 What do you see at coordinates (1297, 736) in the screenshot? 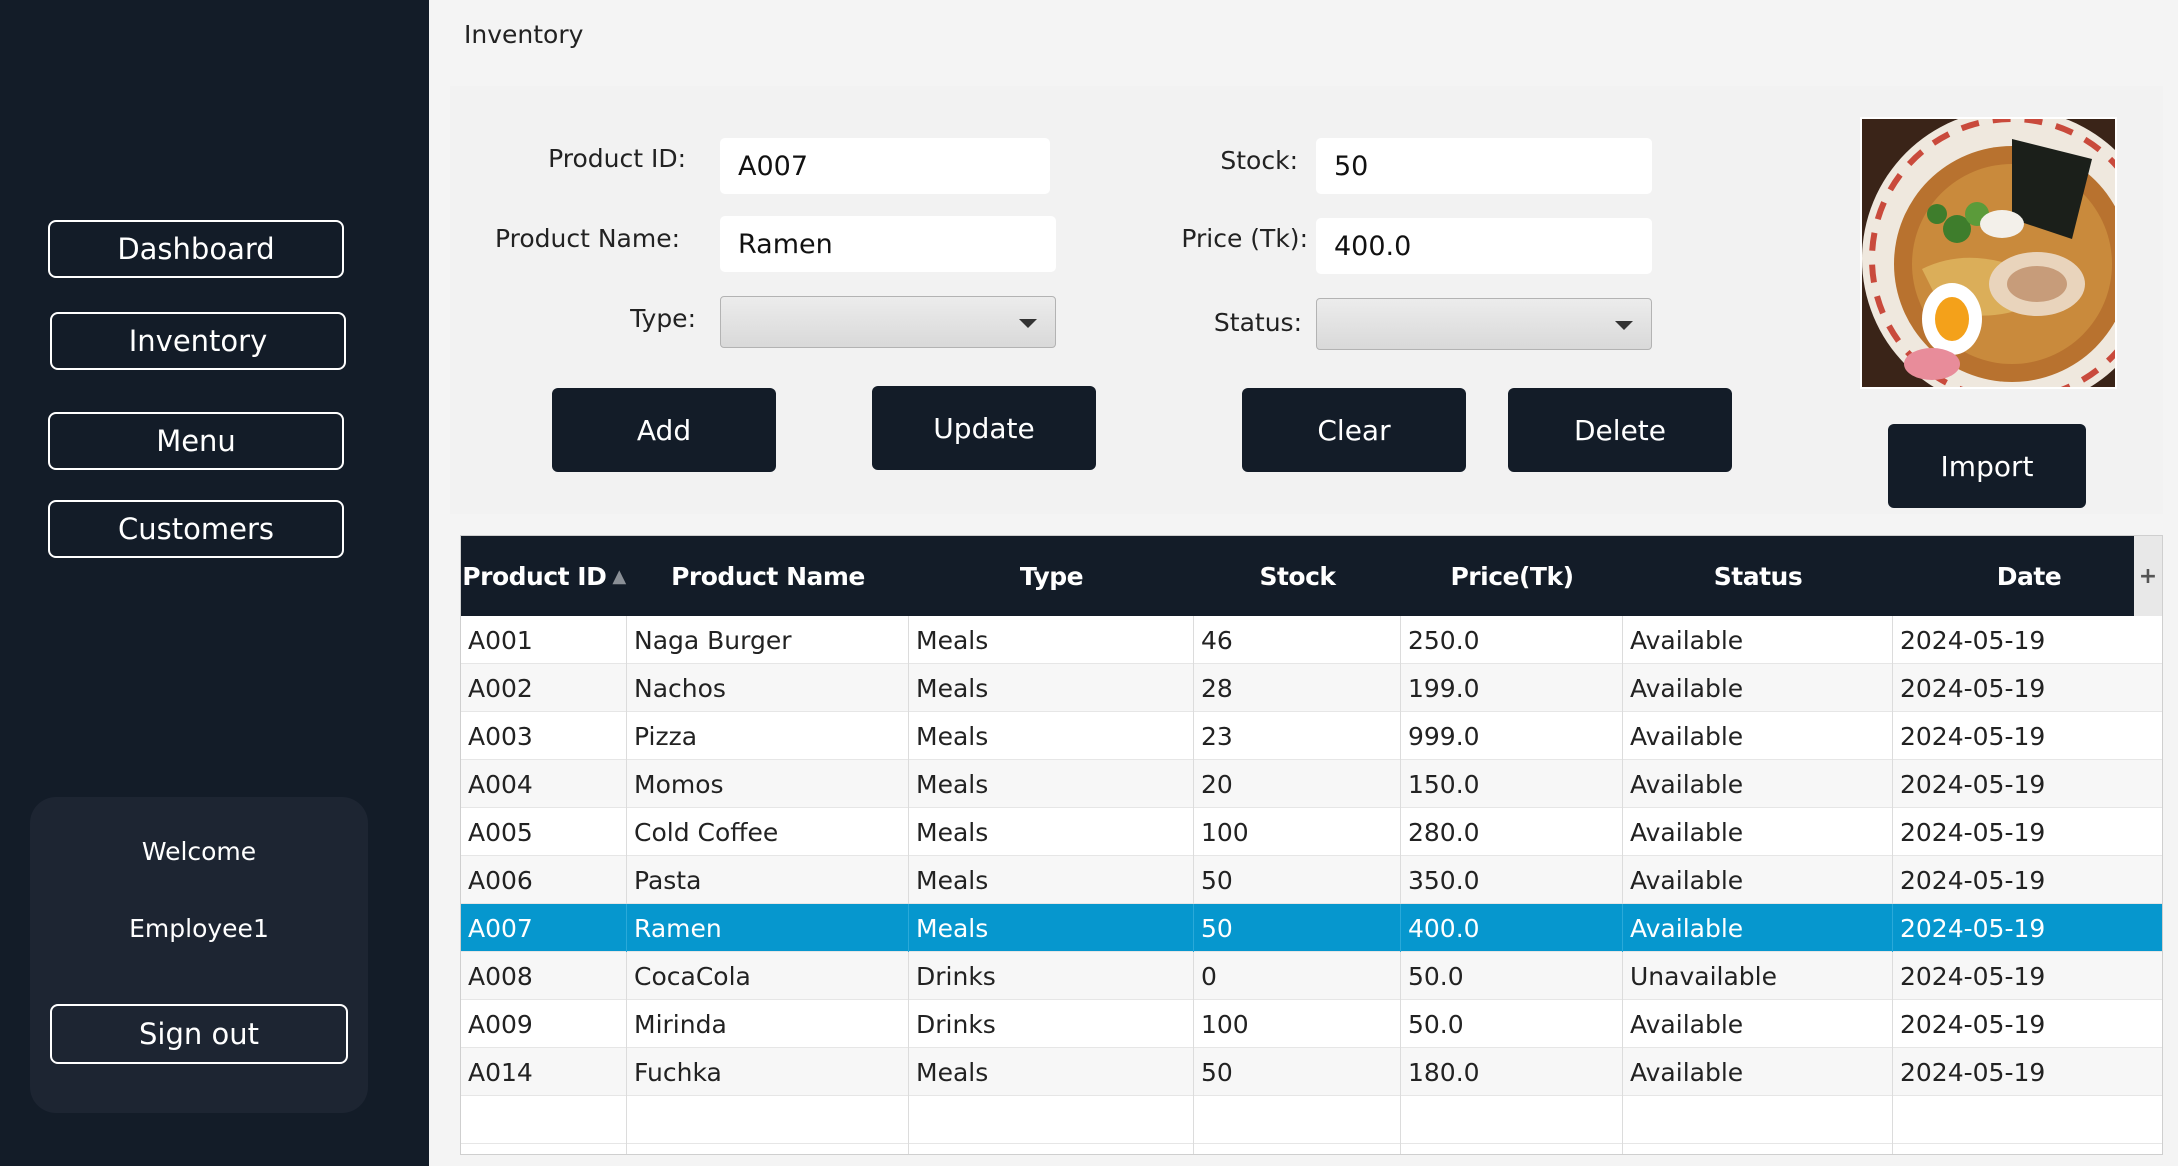
I see `cell-stock: 23` at bounding box center [1297, 736].